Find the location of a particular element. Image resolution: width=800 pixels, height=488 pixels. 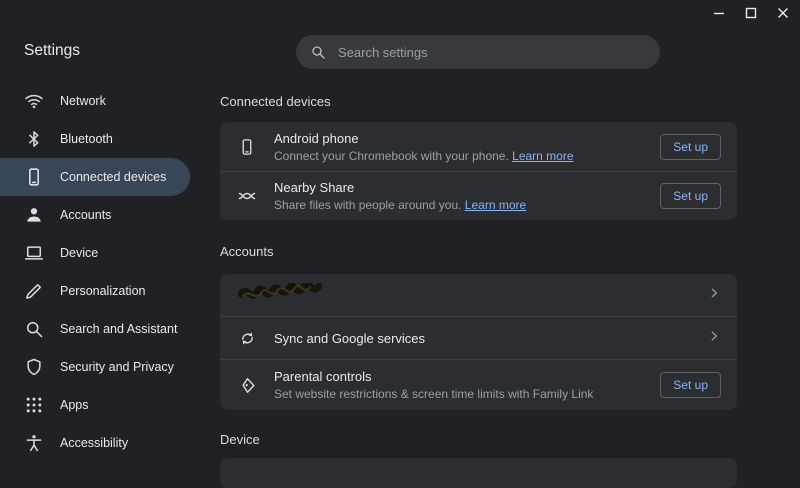

nearby-share-setup-button: Set up is located at coordinates (690, 196).